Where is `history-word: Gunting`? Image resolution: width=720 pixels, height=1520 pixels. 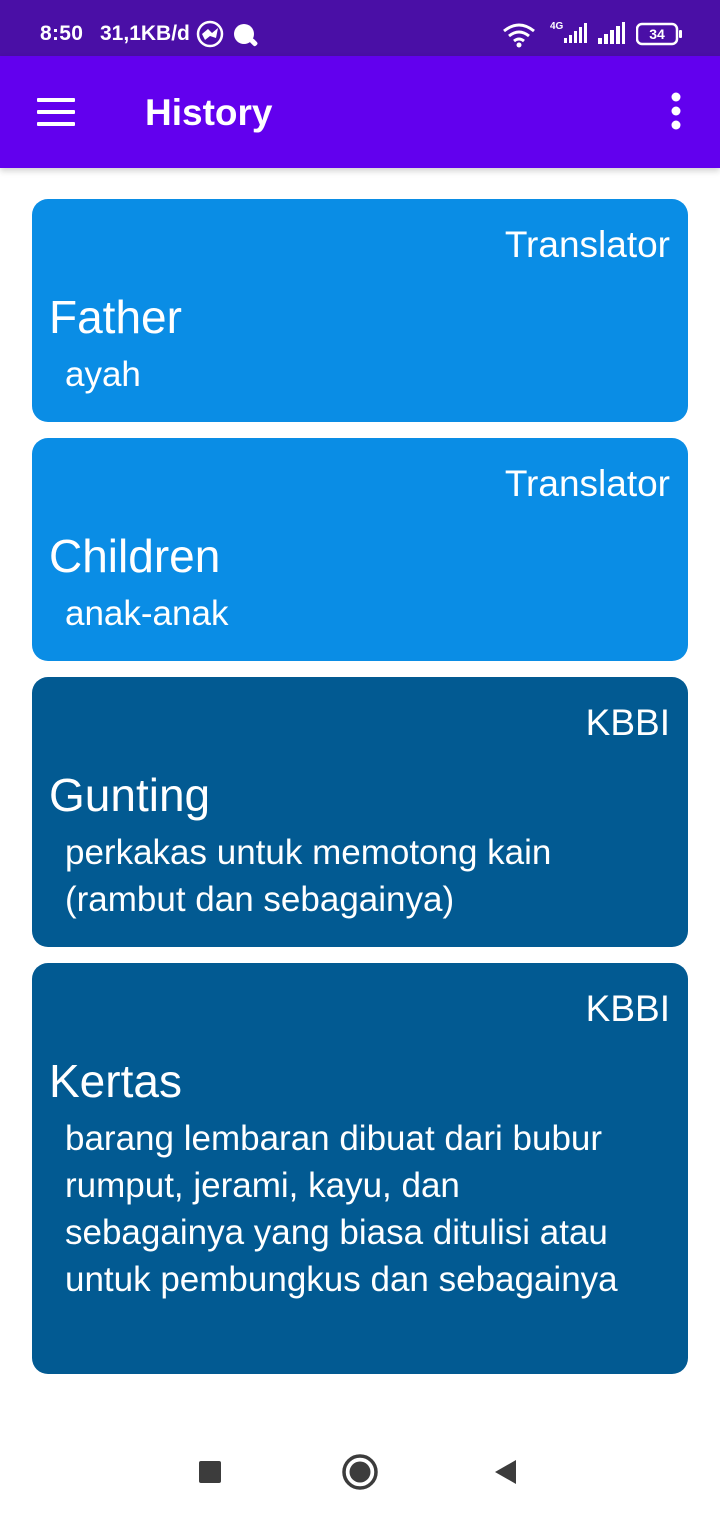 history-word: Gunting is located at coordinates (130, 795).